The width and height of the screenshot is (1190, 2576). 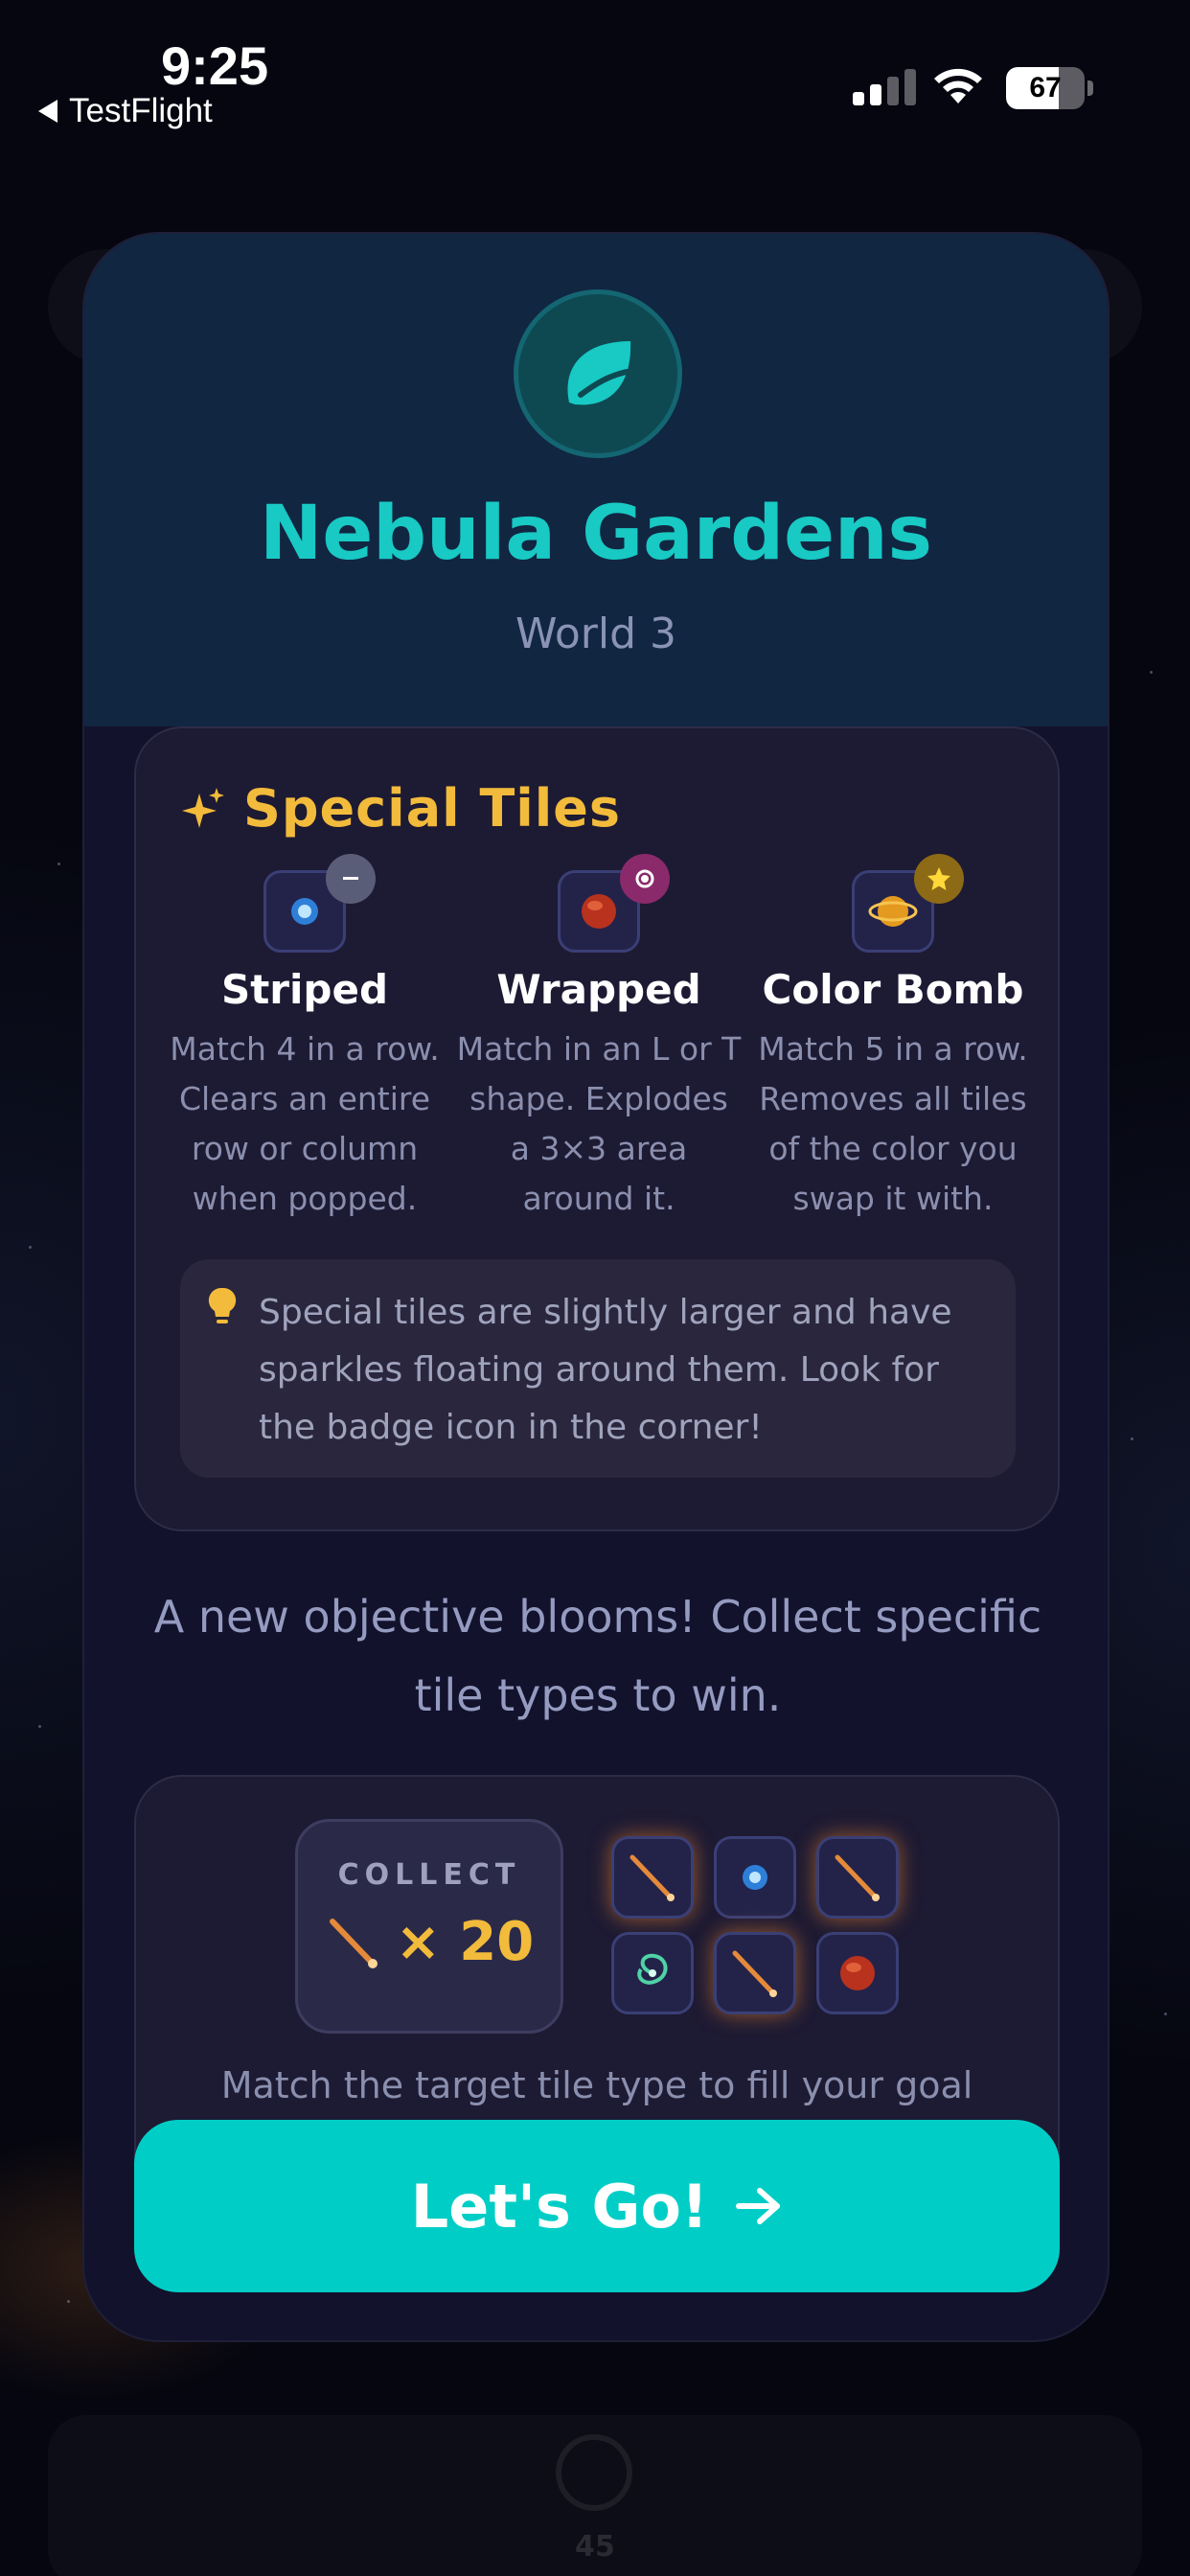 What do you see at coordinates (429, 1875) in the screenshot?
I see `collect-label: COLLECT` at bounding box center [429, 1875].